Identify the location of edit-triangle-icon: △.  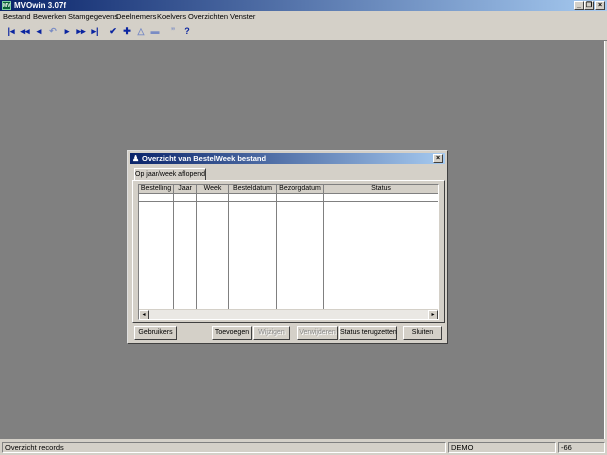
(141, 31).